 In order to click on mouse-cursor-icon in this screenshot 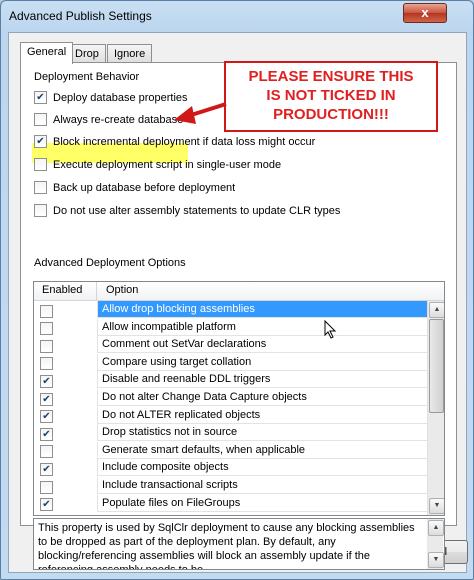, I will do `click(330, 329)`.